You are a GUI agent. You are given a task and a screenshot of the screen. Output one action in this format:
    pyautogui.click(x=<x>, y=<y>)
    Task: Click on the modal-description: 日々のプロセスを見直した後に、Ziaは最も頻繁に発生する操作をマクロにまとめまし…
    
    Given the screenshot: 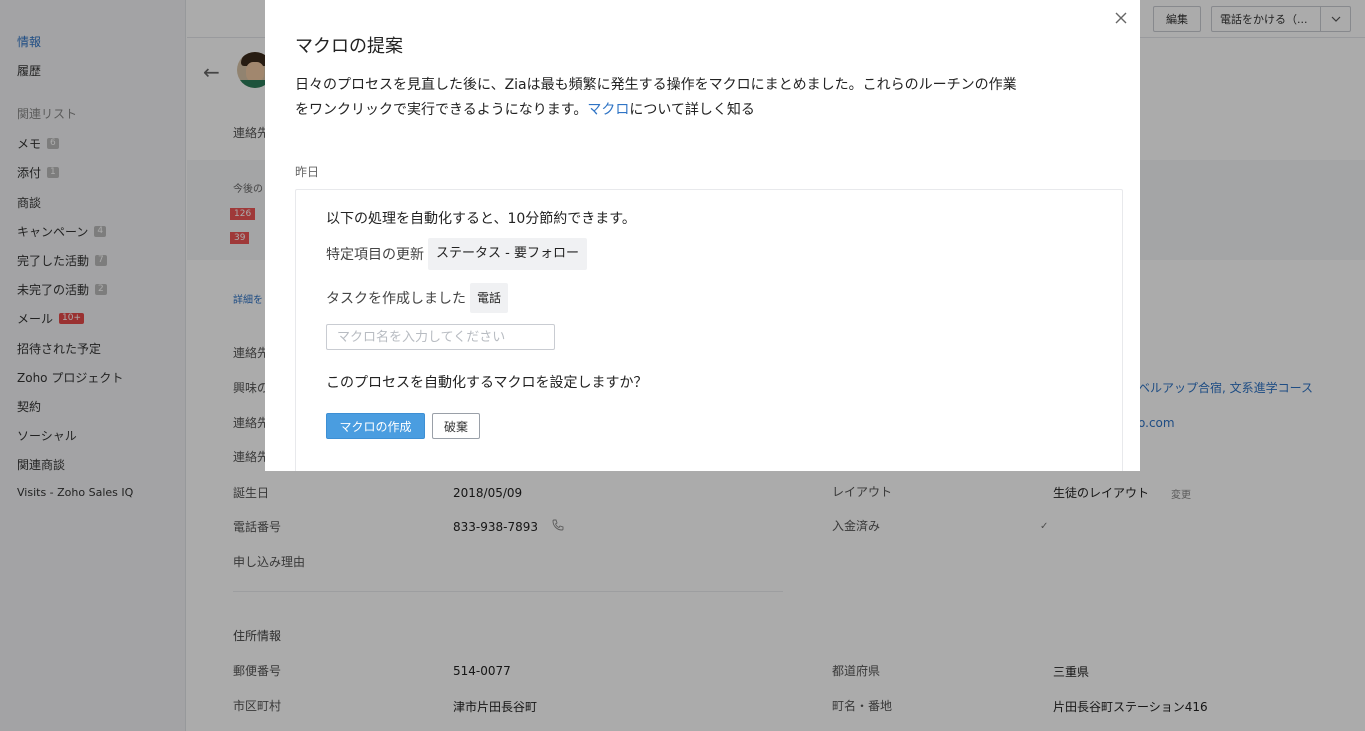 What is the action you would take?
    pyautogui.click(x=710, y=98)
    